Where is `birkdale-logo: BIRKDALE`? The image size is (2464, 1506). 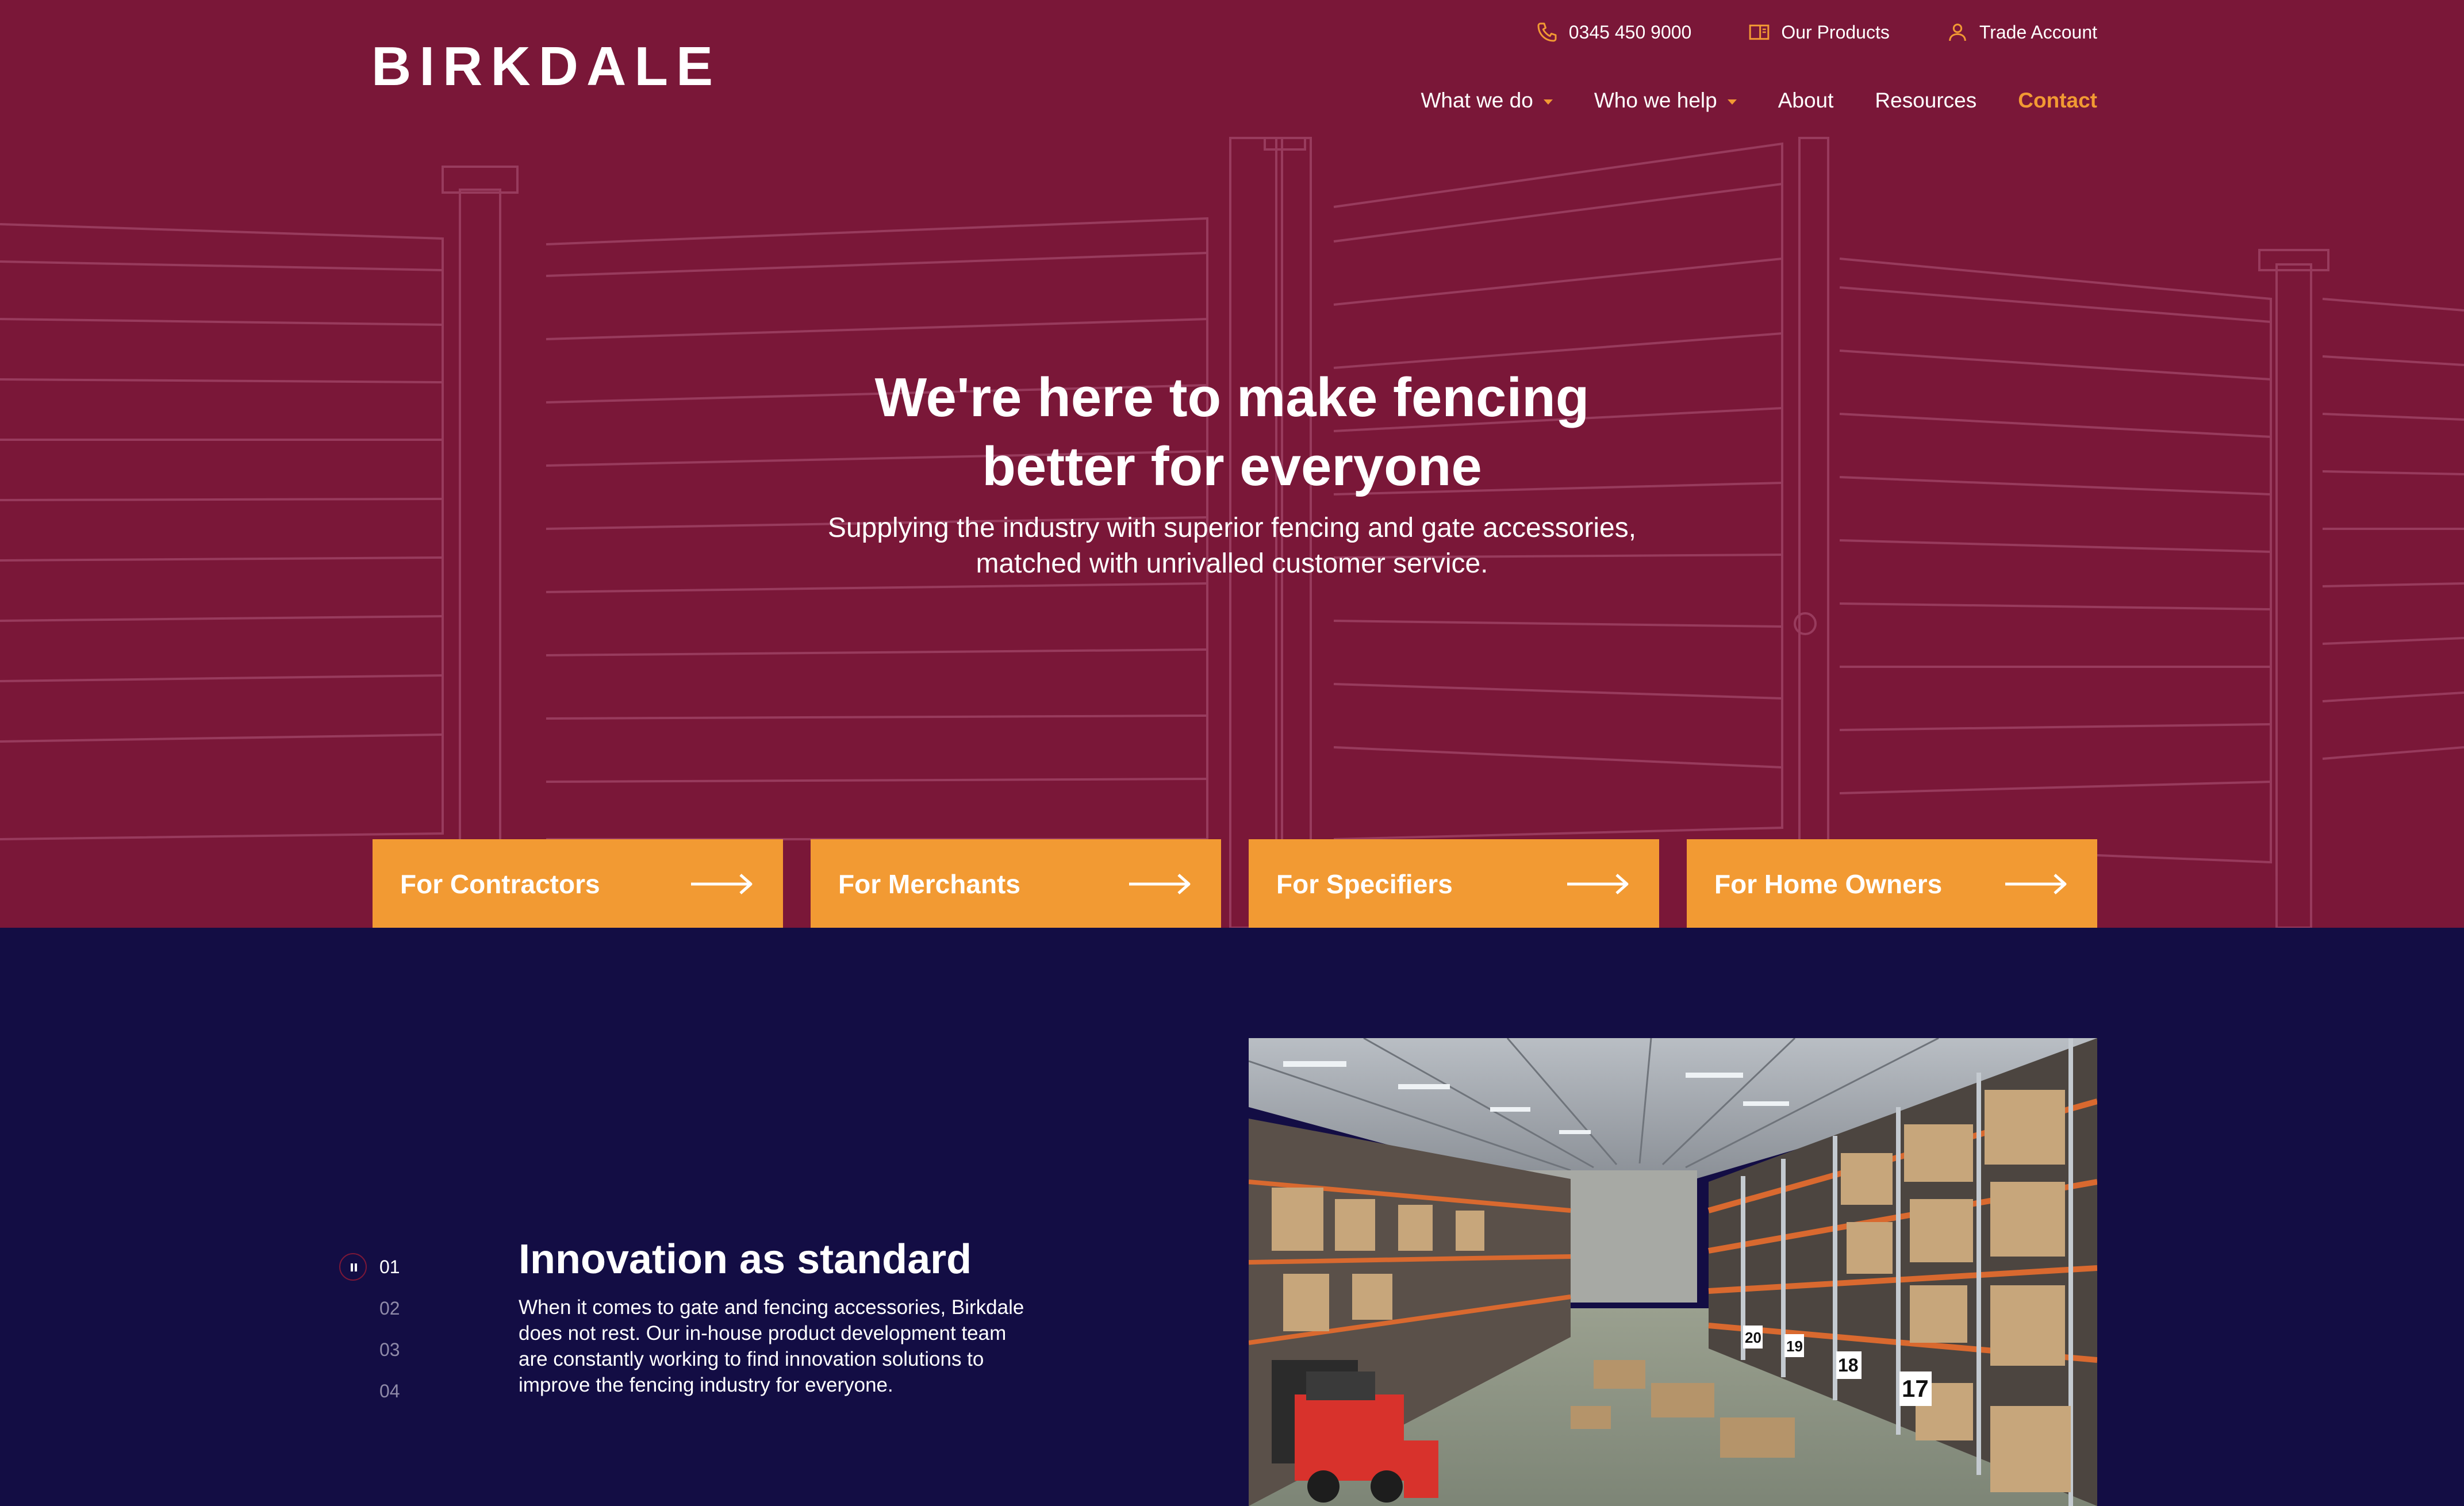 birkdale-logo: BIRKDALE is located at coordinates (577, 66).